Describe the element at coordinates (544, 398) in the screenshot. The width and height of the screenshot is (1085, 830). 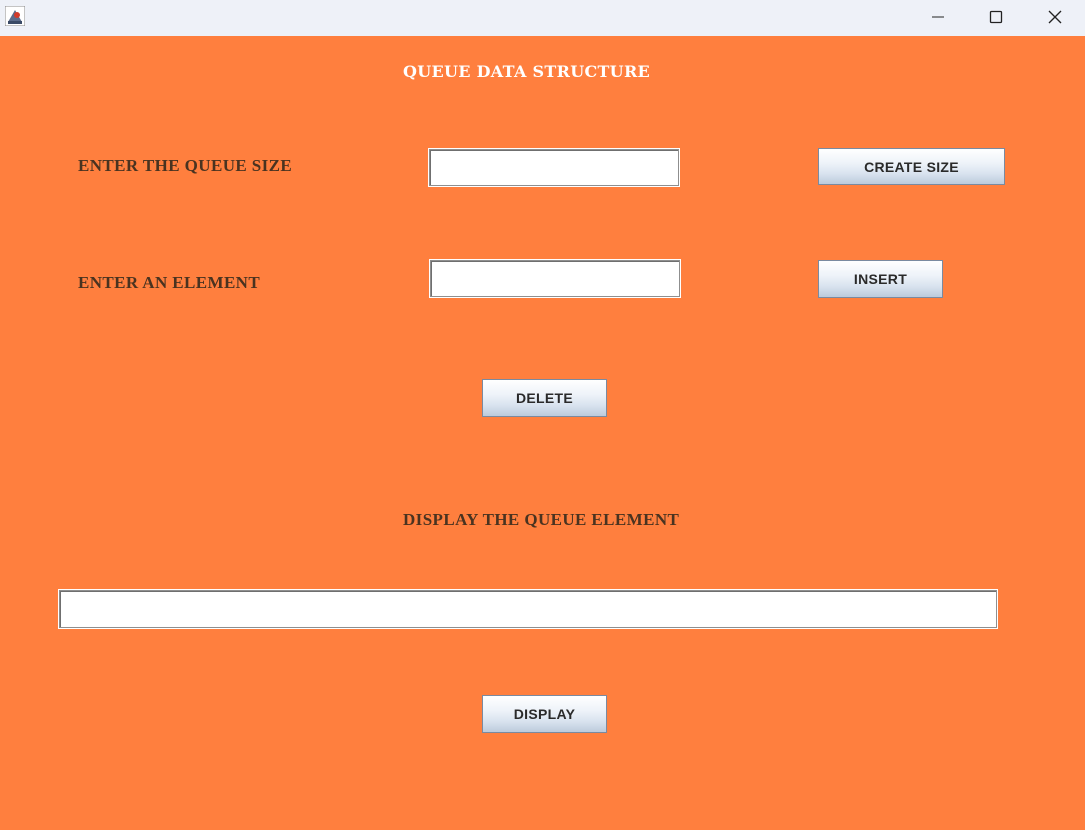
I see `delete-button: DELETE` at that location.